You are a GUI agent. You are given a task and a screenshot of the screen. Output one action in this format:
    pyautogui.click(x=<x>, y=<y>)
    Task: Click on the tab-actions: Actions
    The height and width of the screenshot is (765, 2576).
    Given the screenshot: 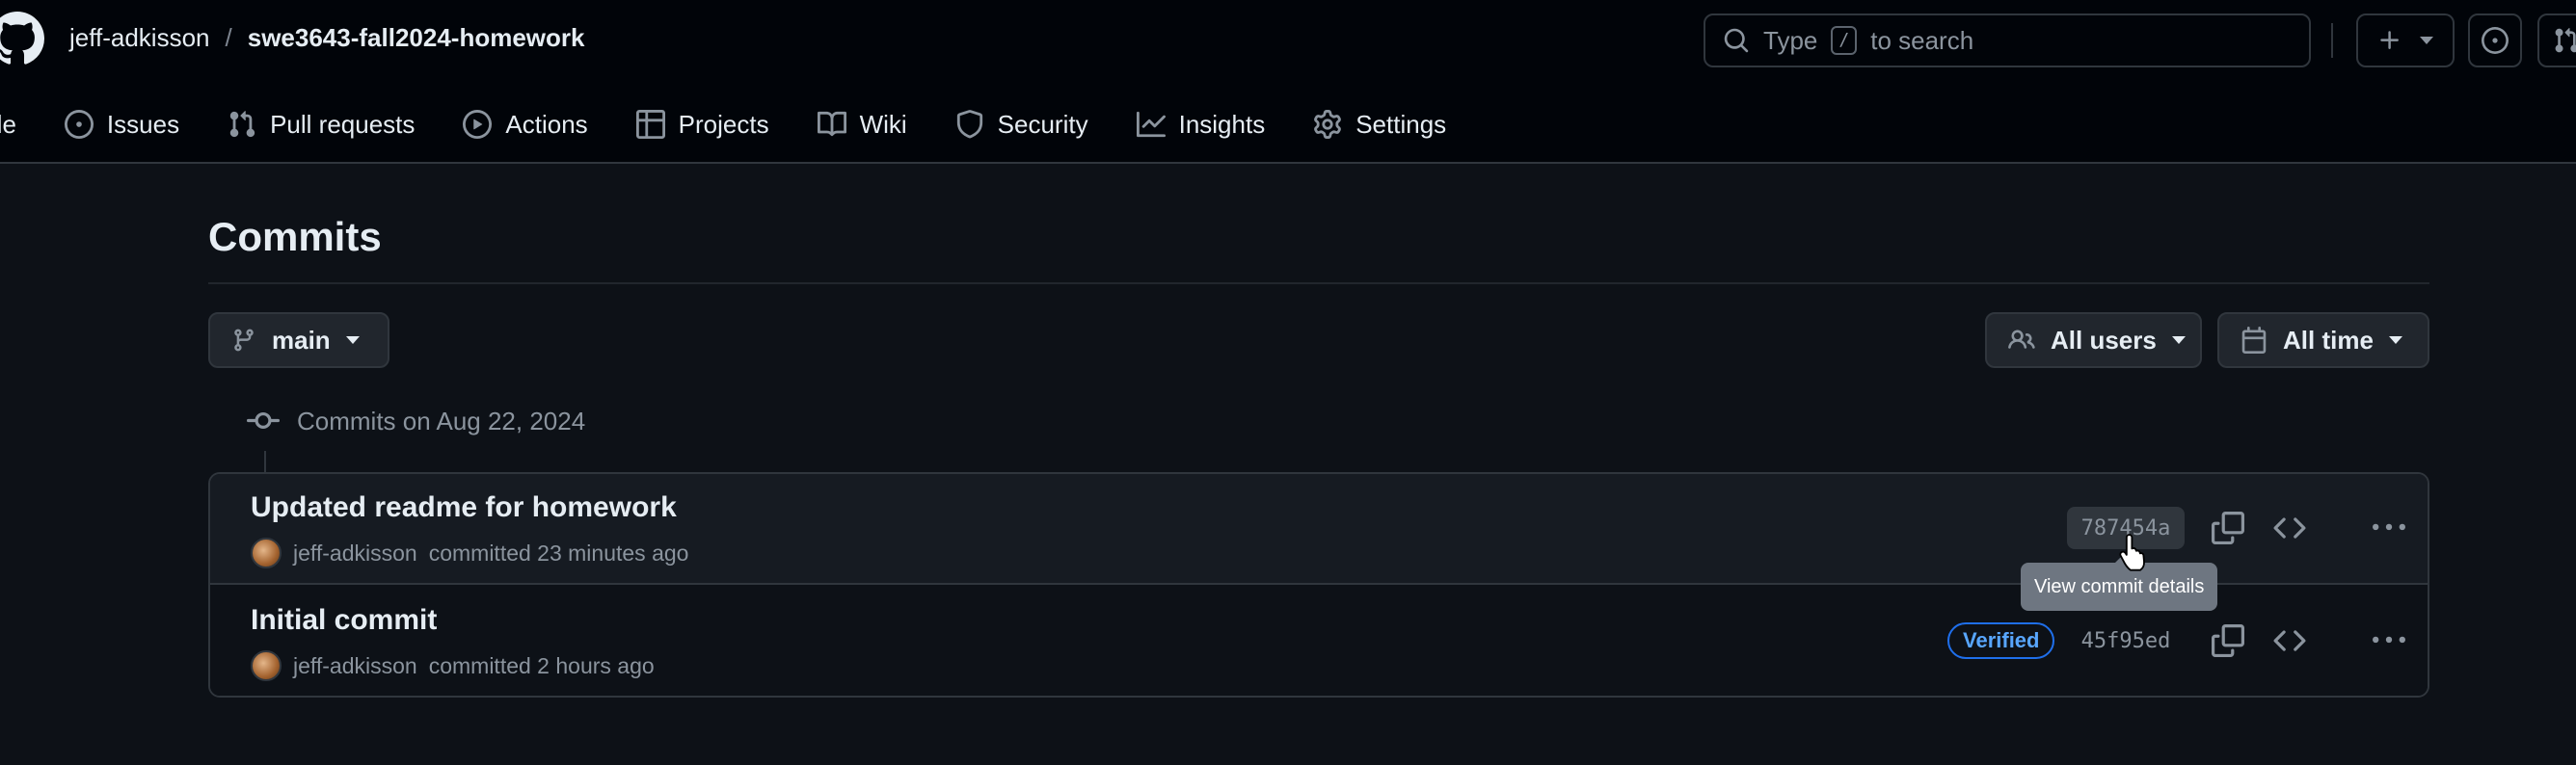 What is the action you would take?
    pyautogui.click(x=525, y=124)
    